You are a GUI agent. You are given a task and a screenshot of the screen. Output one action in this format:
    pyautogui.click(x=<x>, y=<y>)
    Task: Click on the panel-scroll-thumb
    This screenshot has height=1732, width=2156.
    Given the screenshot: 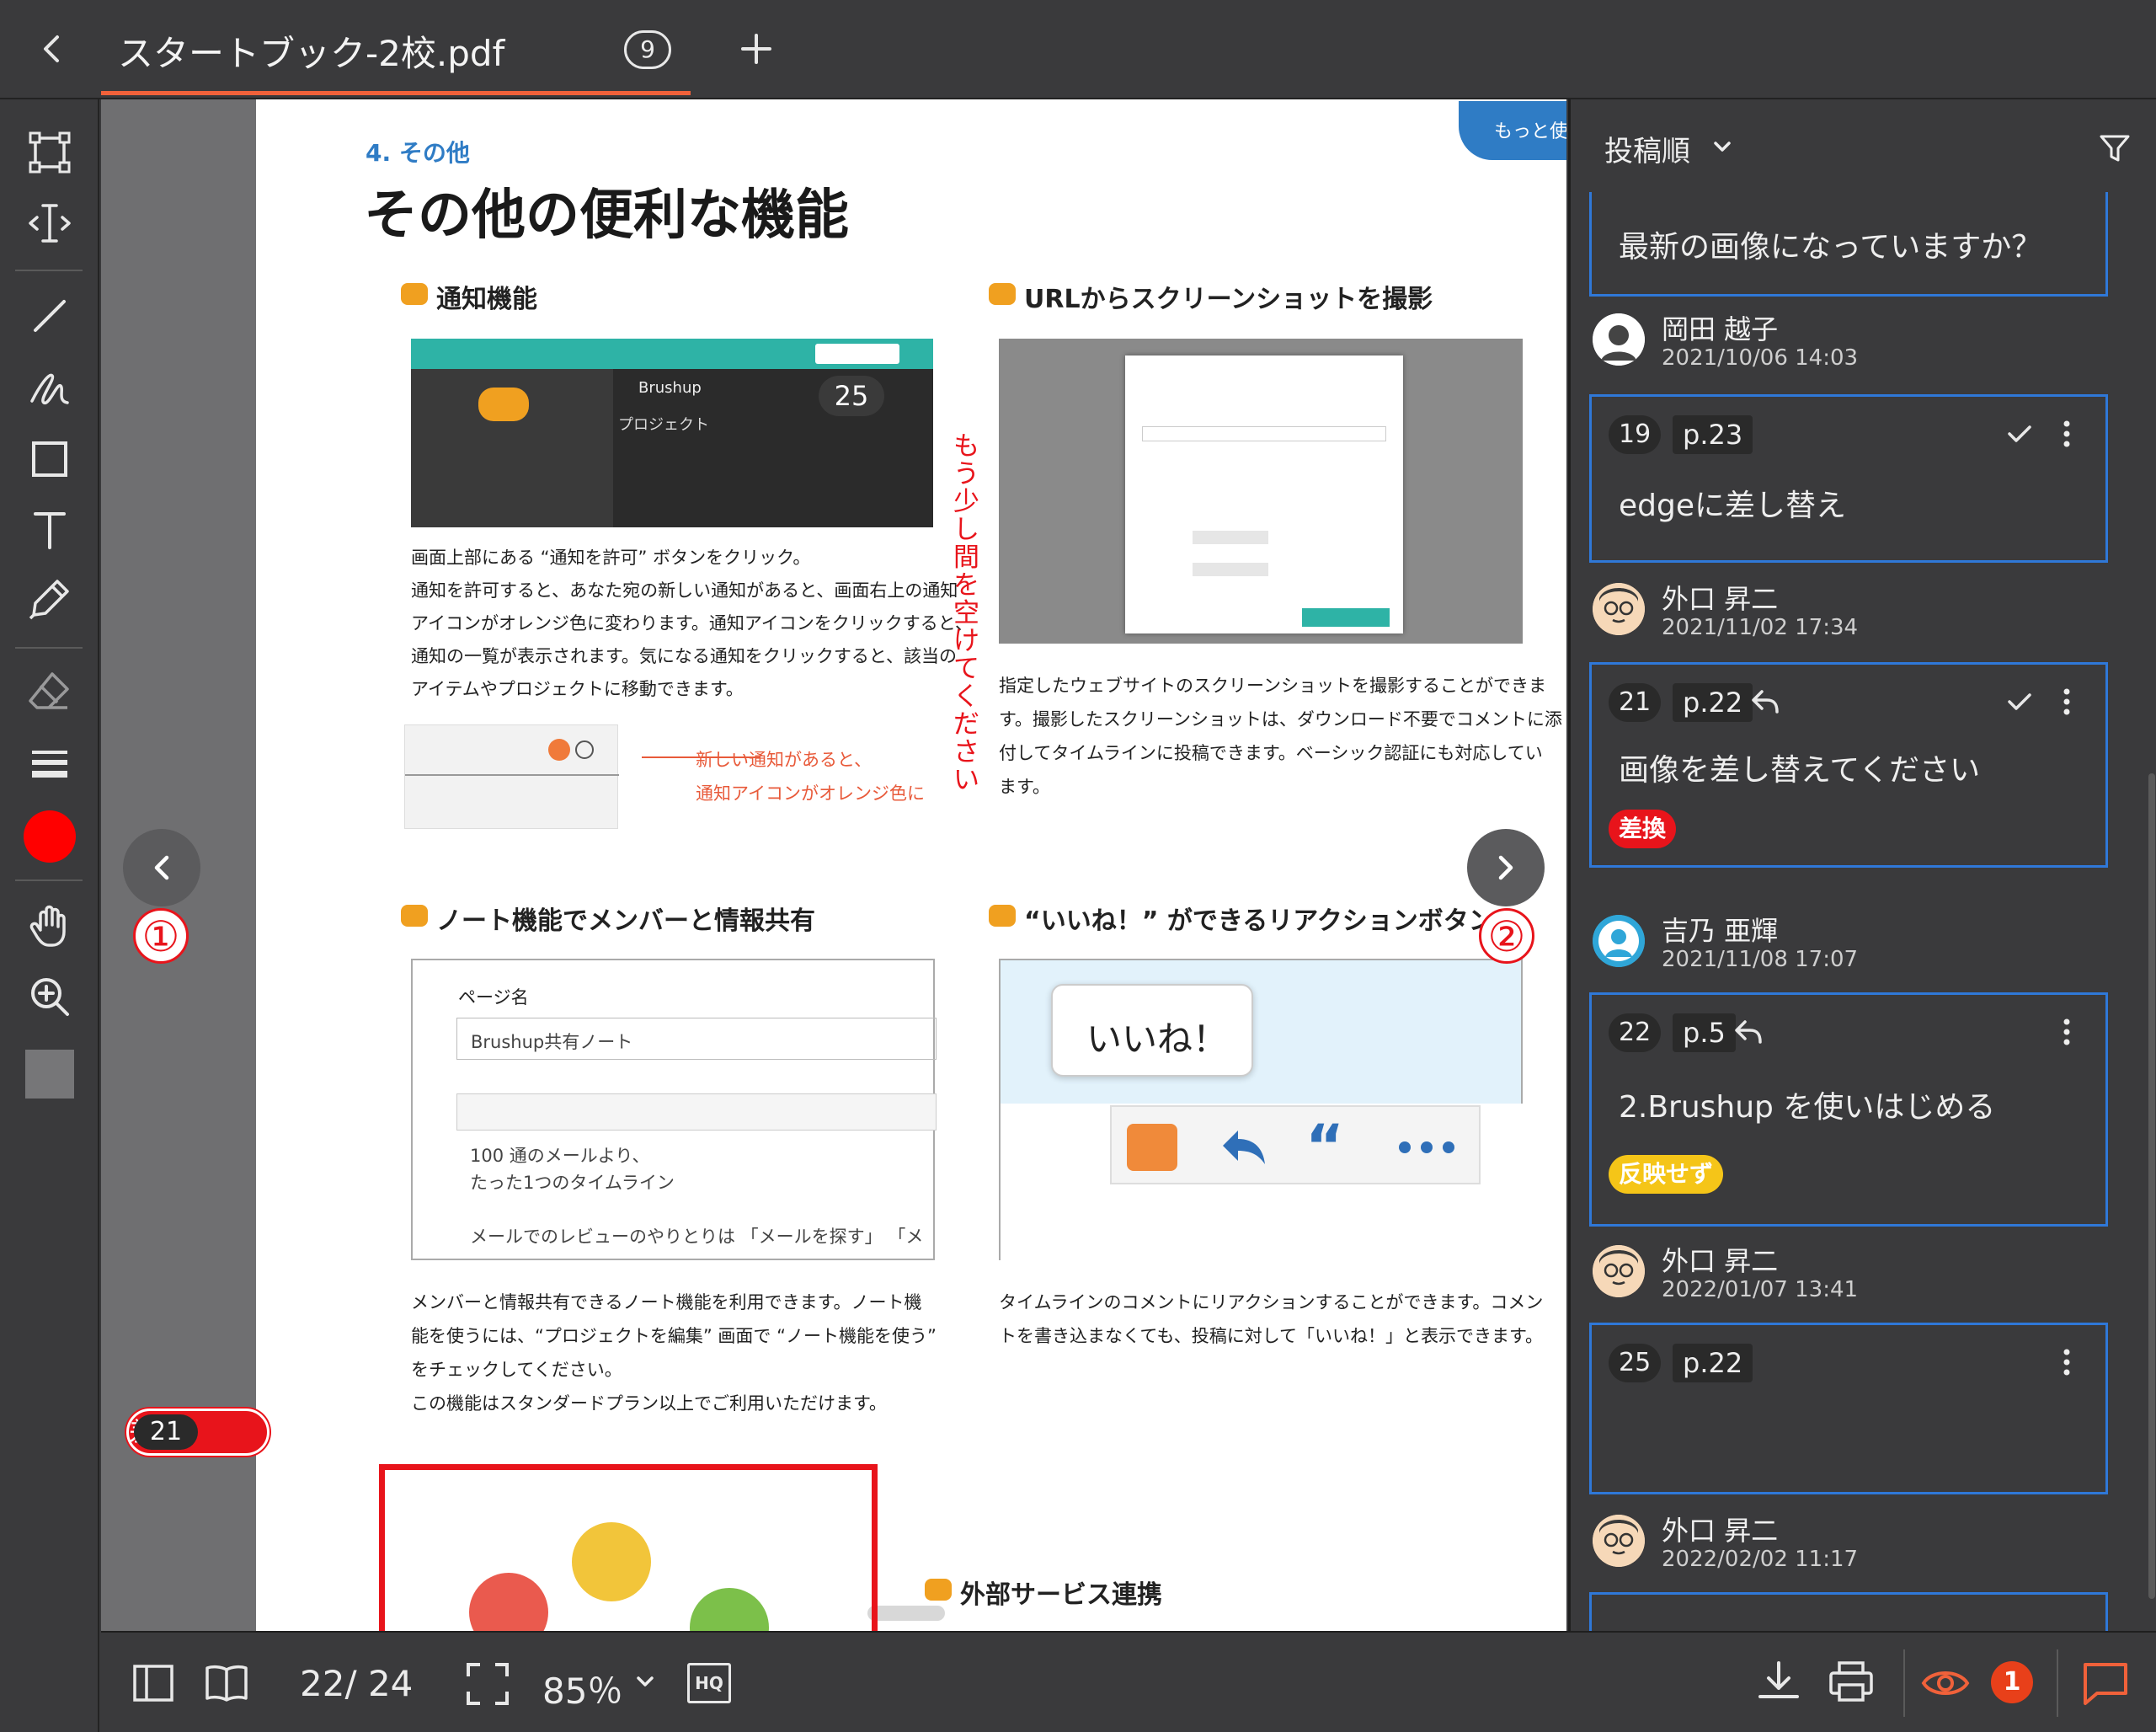 What is the action you would take?
    pyautogui.click(x=2151, y=1186)
    